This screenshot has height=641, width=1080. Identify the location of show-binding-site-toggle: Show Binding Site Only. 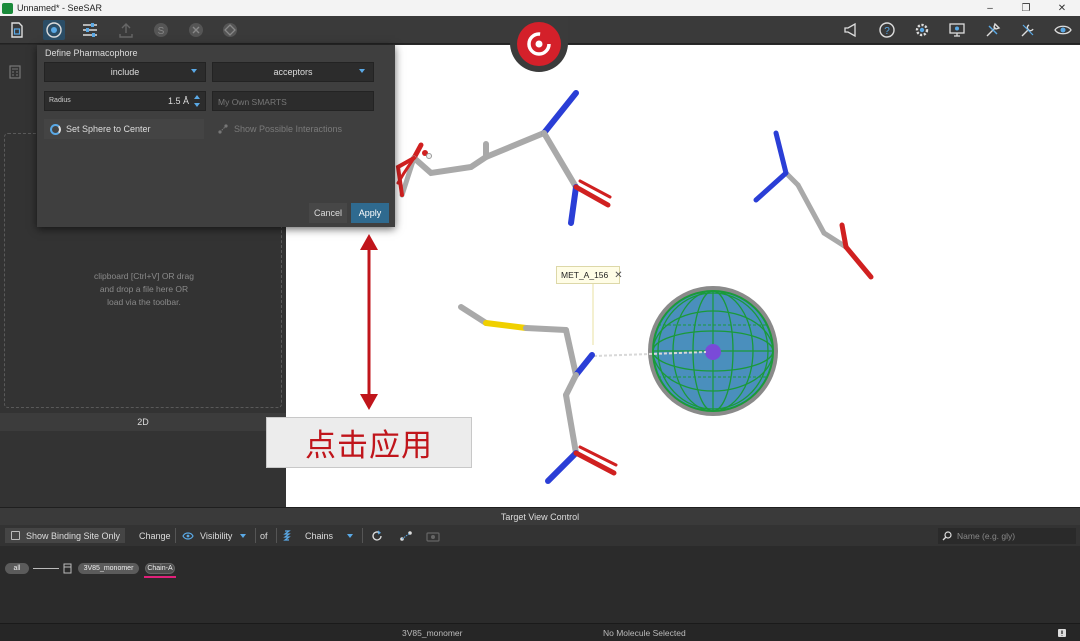
(65, 535).